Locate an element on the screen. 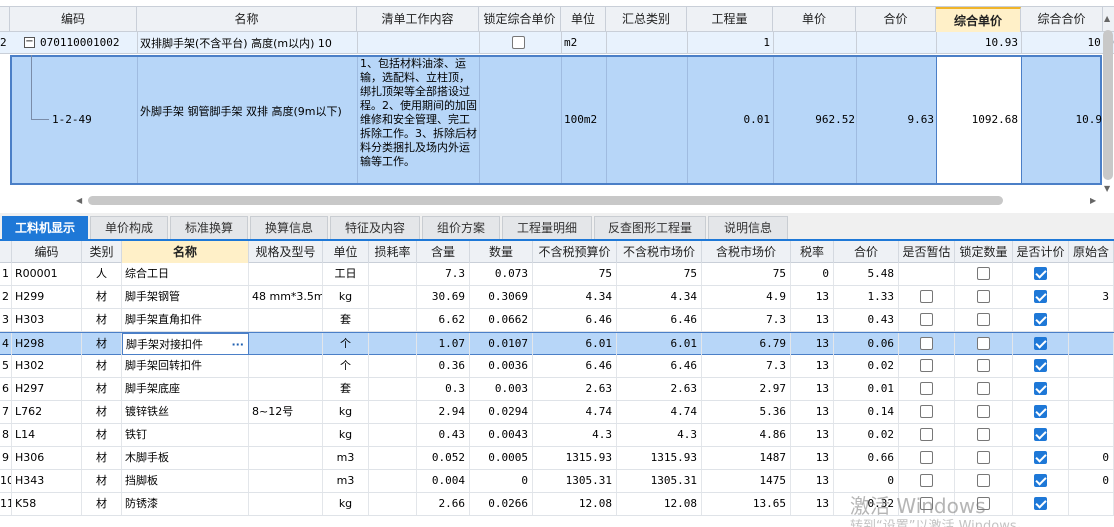 This screenshot has height=527, width=1114. resource-tax-rate: 0 is located at coordinates (812, 274).